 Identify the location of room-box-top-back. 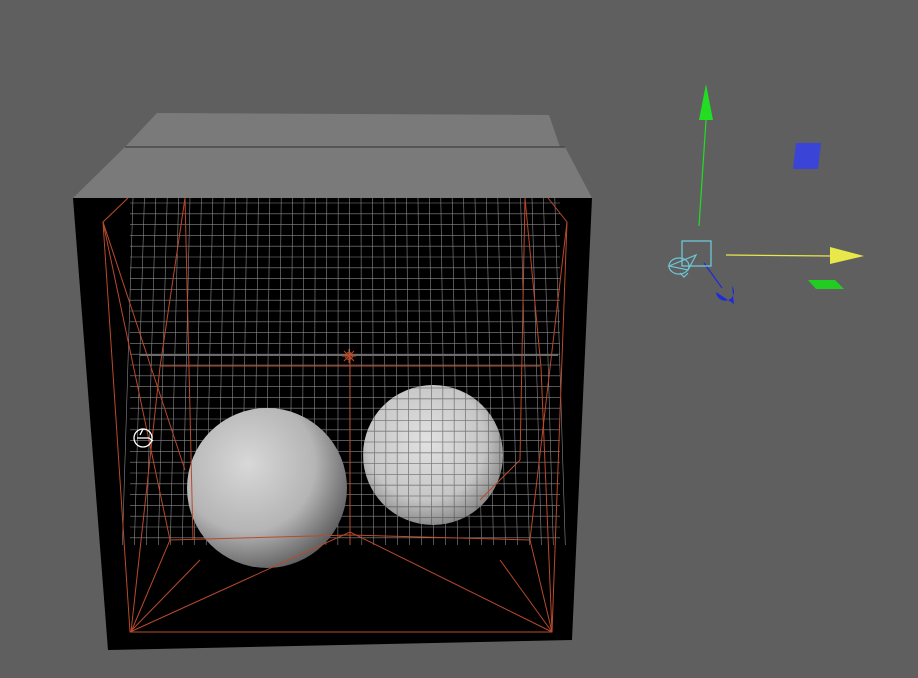
(342, 130).